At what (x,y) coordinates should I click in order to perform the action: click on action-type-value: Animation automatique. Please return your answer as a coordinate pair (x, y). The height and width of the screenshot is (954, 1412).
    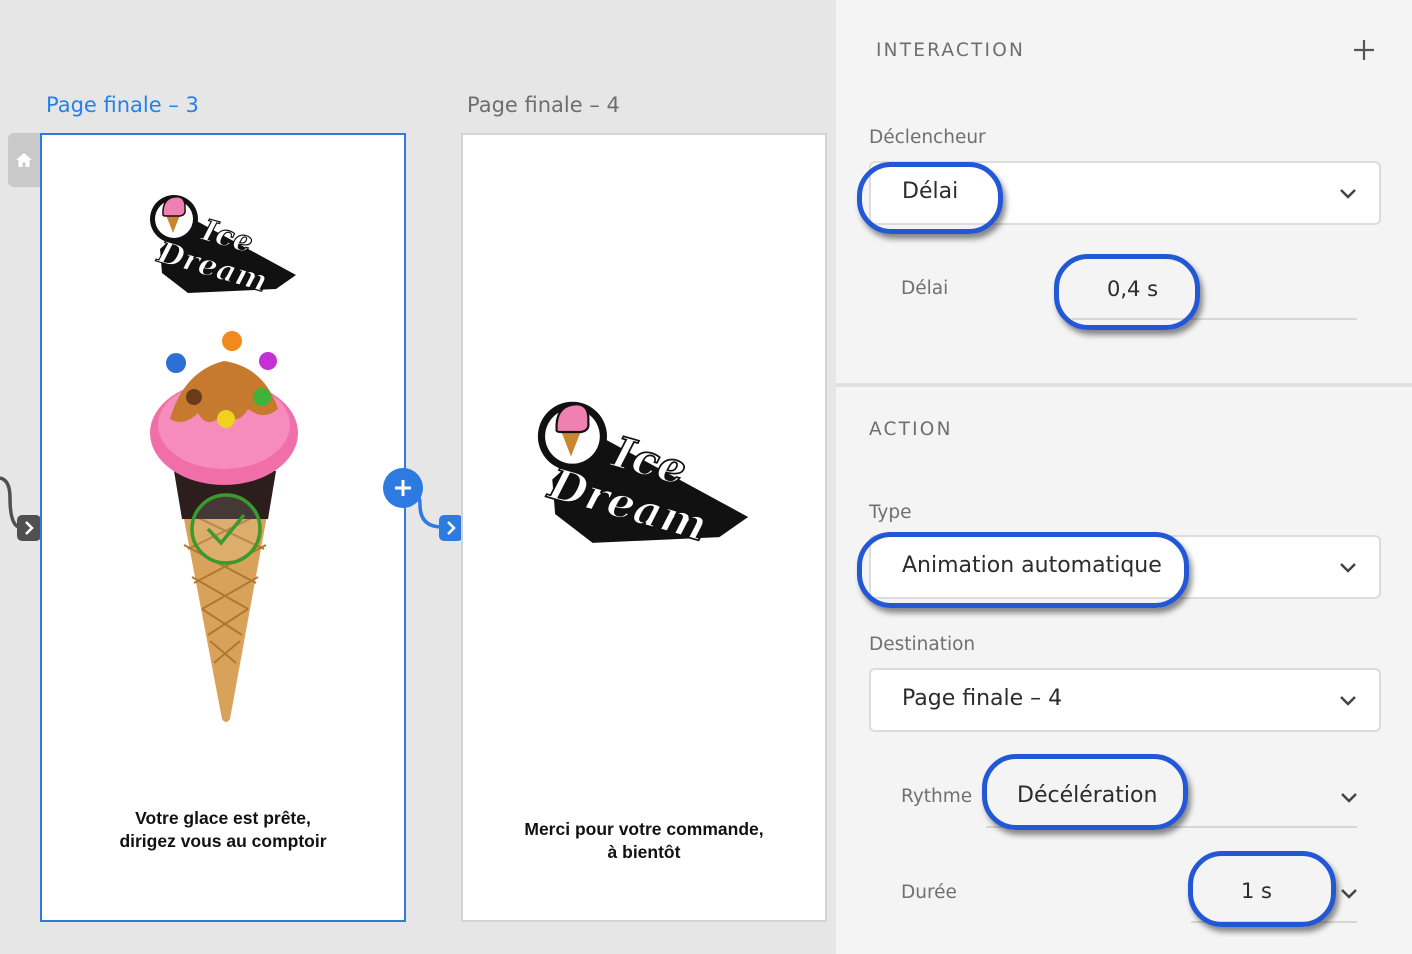
    Looking at the image, I should click on (1032, 565).